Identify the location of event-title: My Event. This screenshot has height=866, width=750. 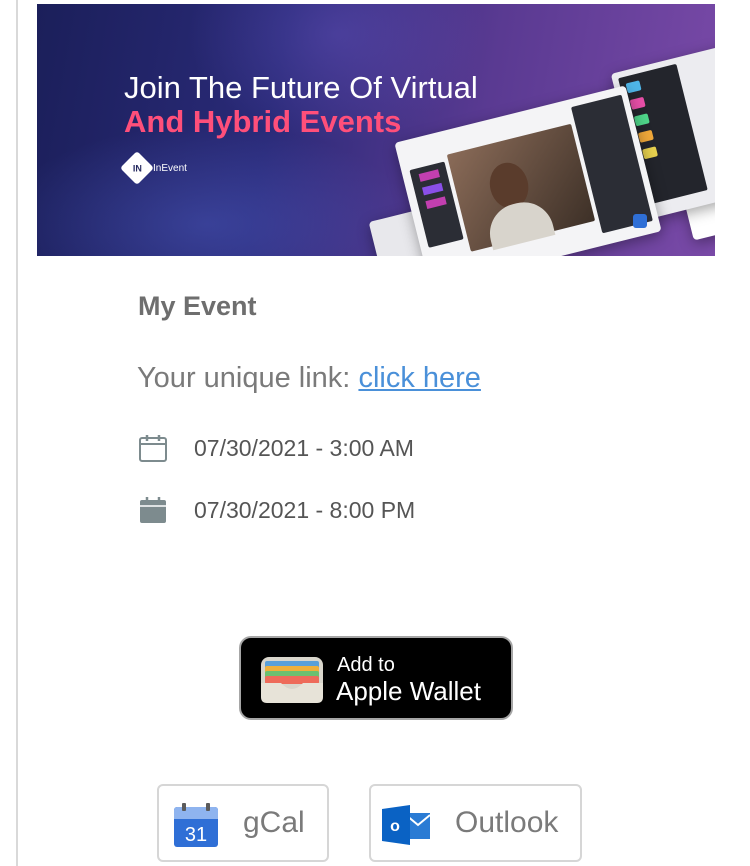
(197, 306).